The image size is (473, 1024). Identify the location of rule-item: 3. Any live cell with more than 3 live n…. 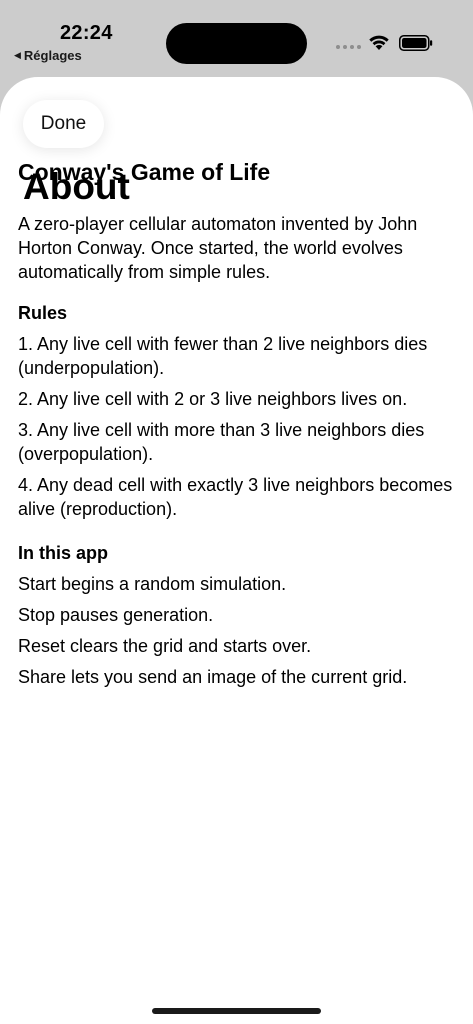
(221, 442).